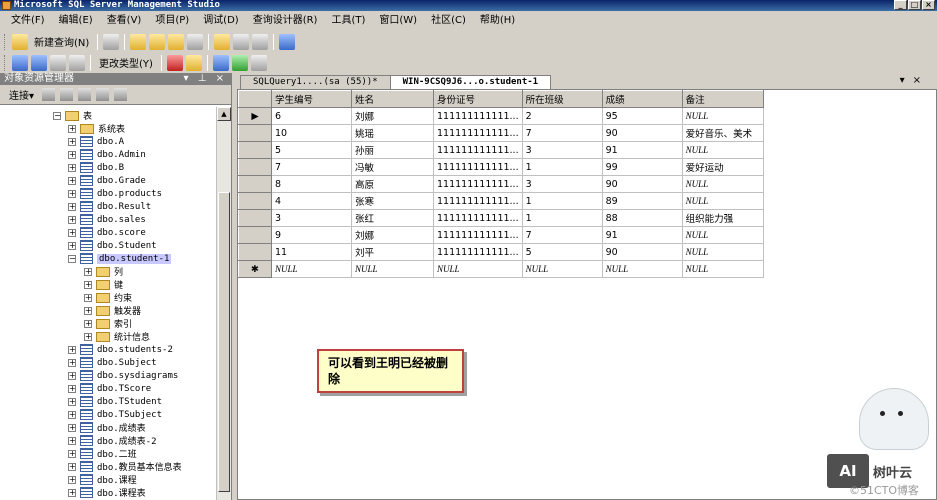 The image size is (937, 500). I want to click on tab-controls: ▾×, so click(914, 80).